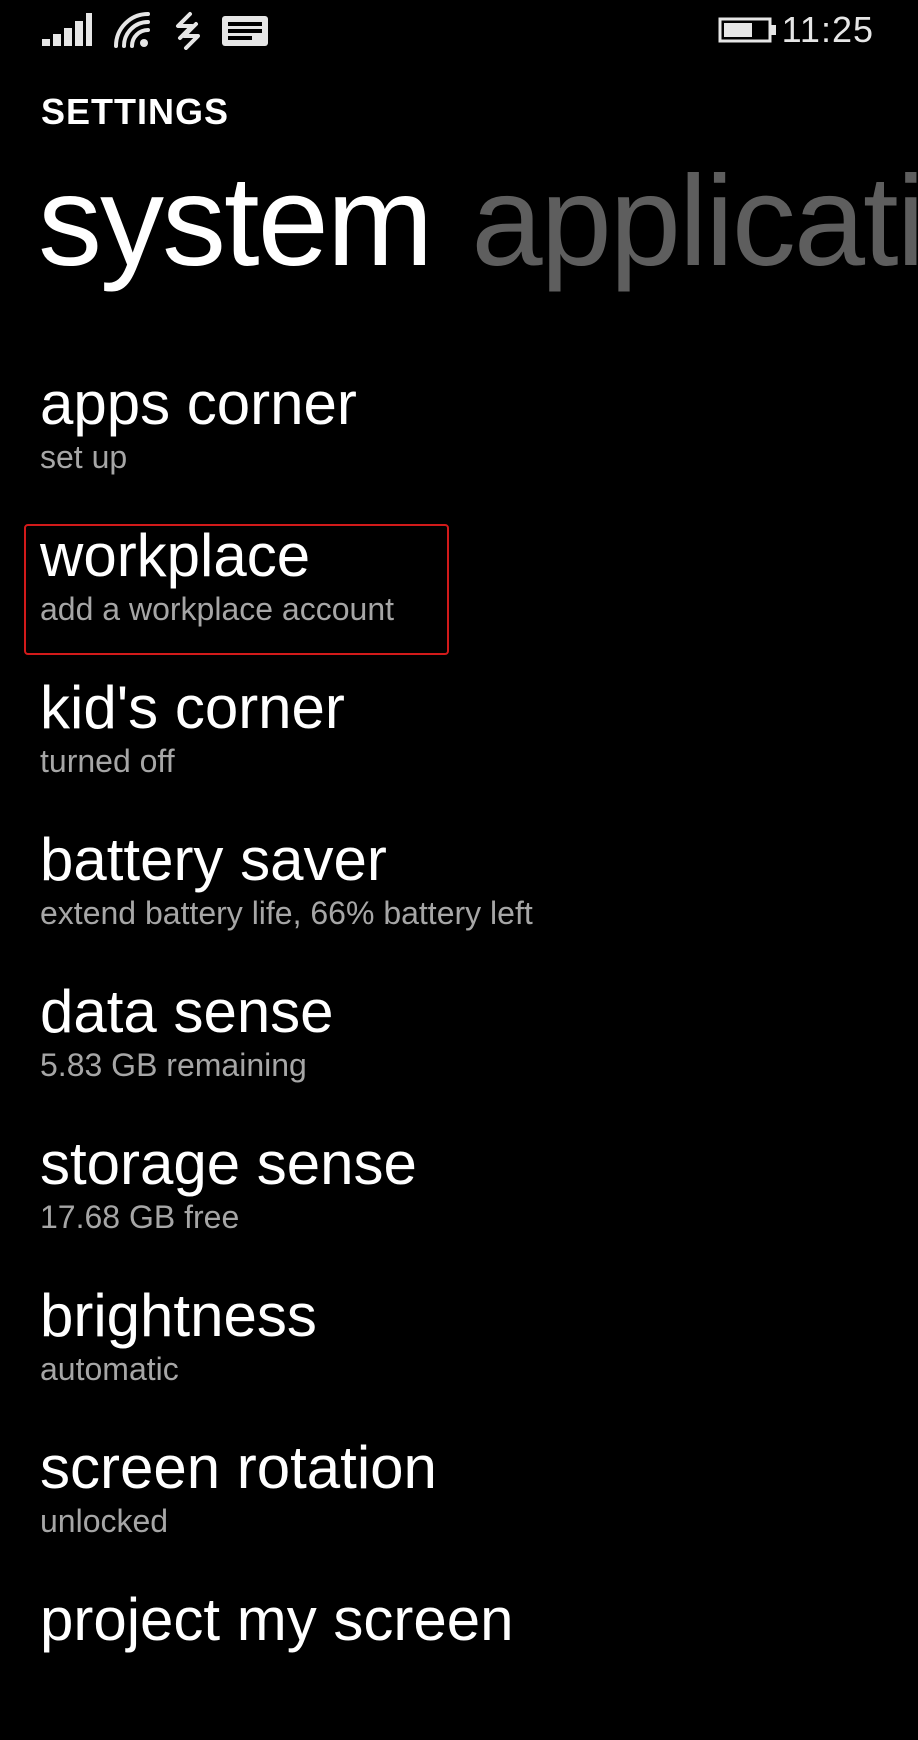 The height and width of the screenshot is (1740, 918). I want to click on battery-icon, so click(747, 30).